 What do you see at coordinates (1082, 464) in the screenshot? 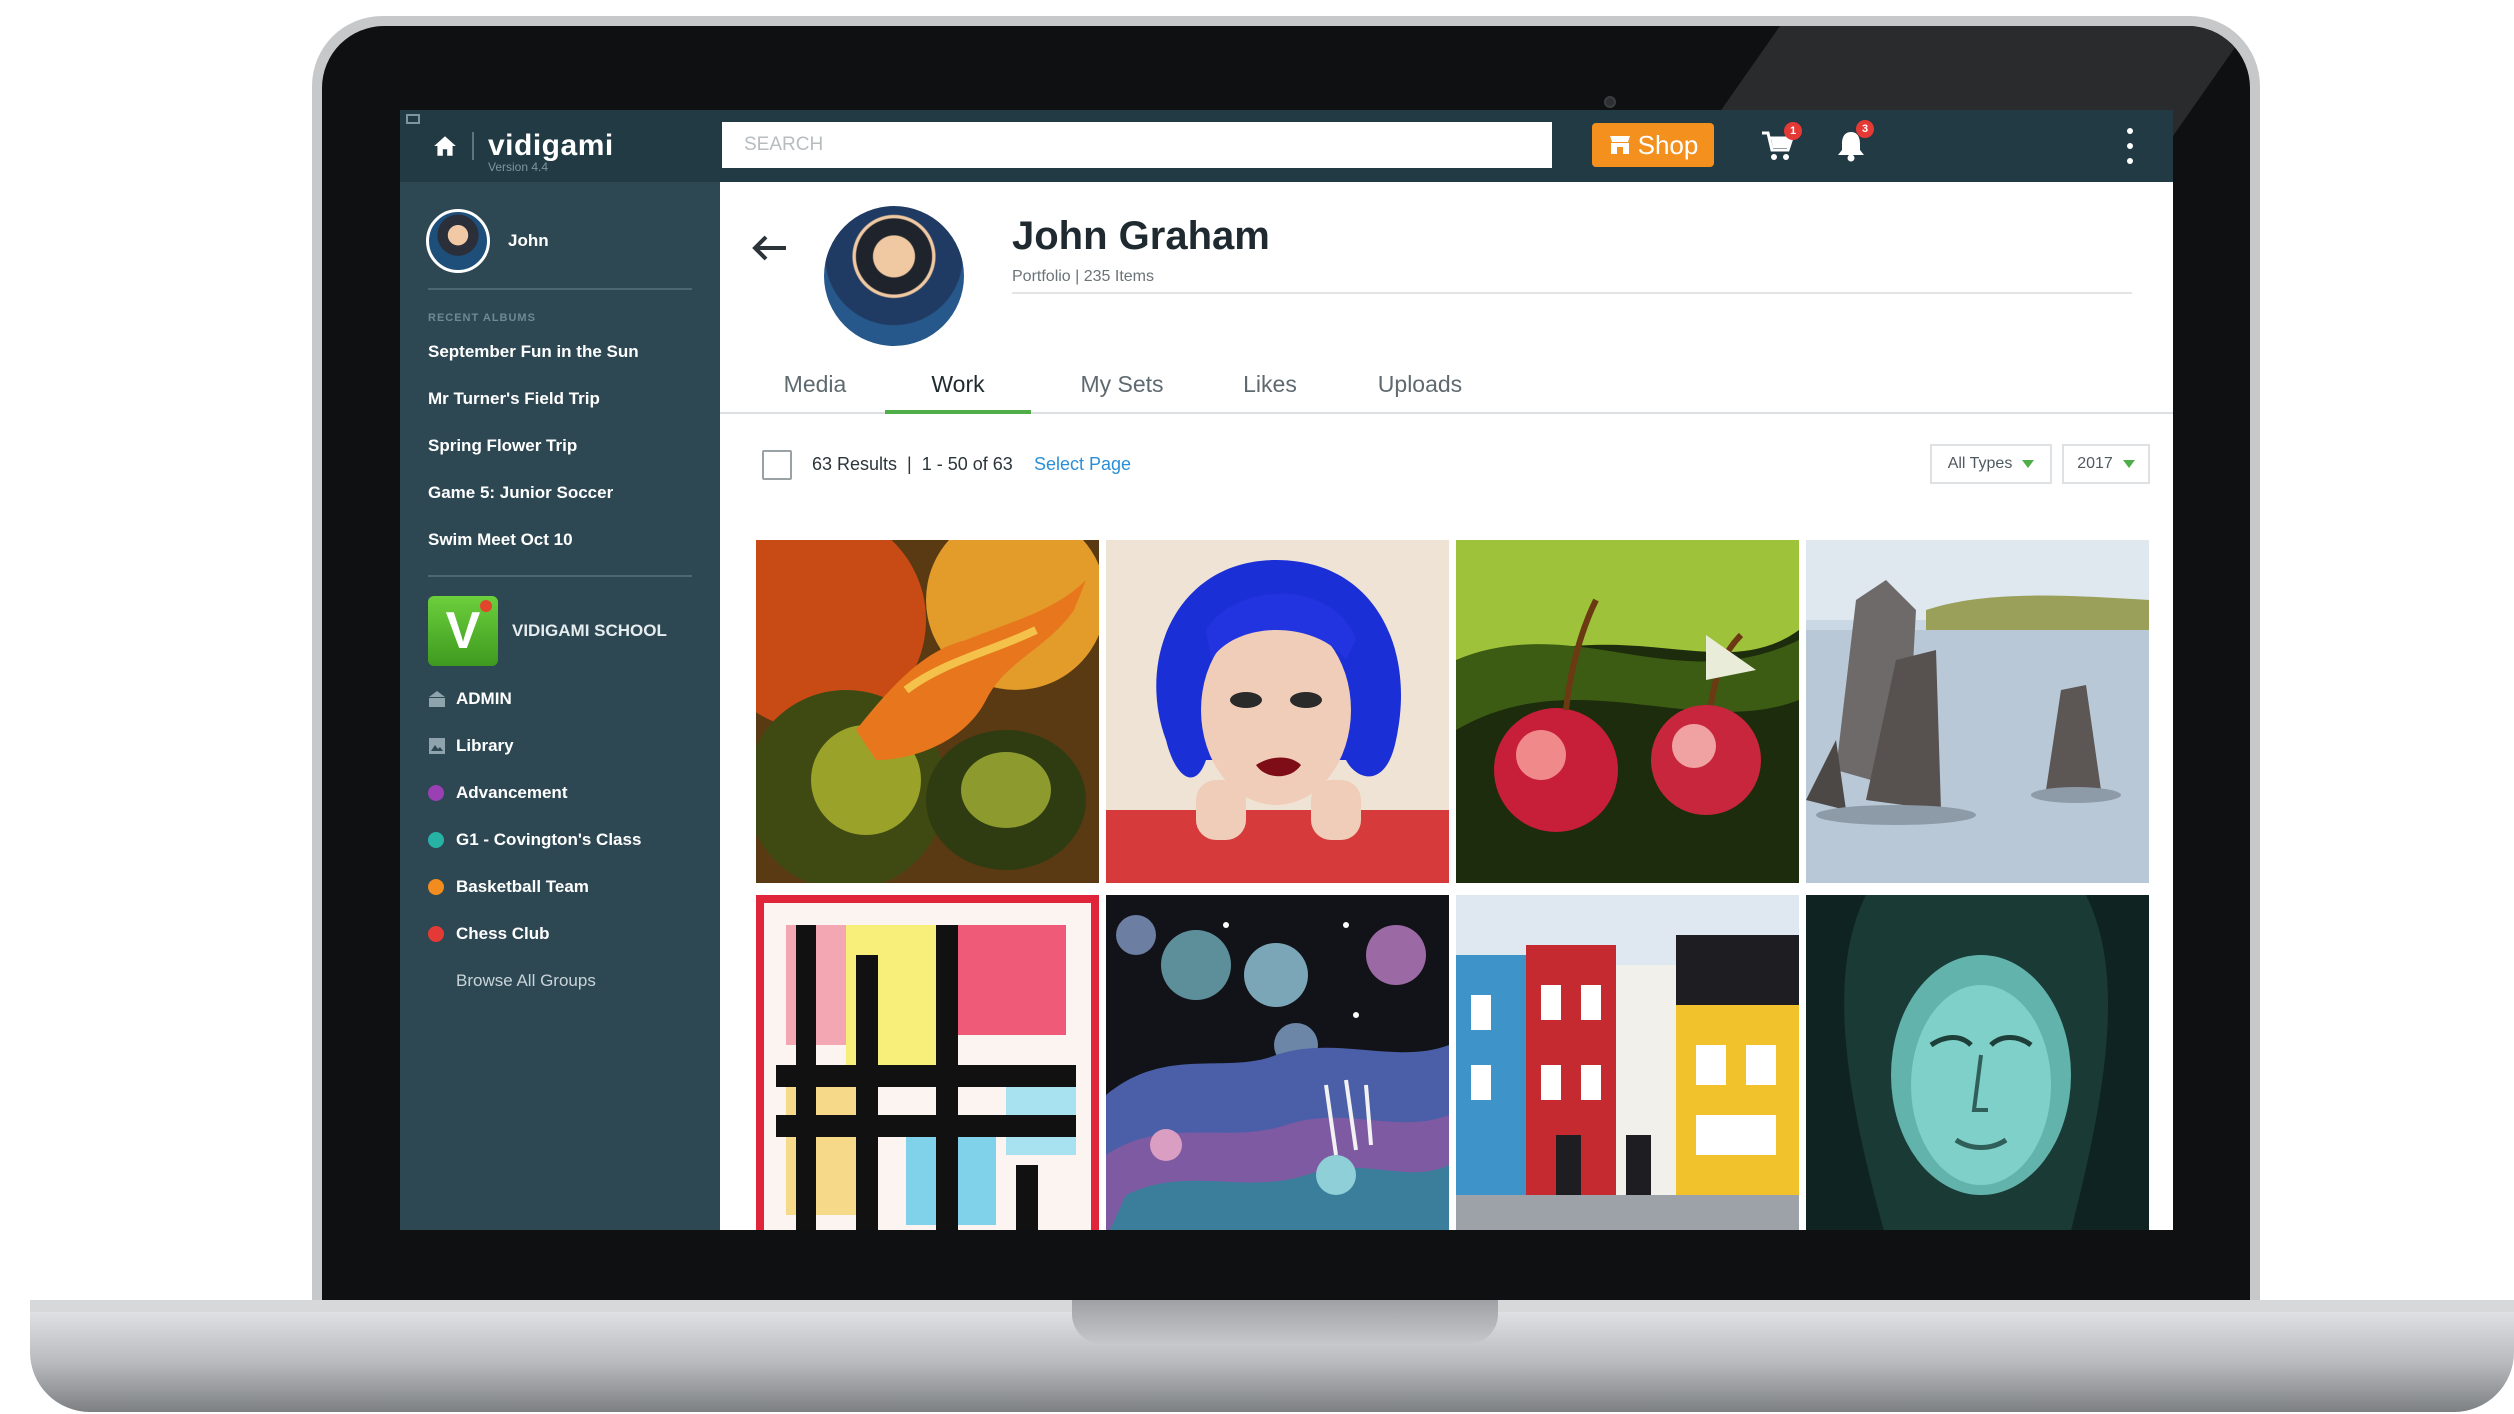
I see `select-page-link: Select Page` at bounding box center [1082, 464].